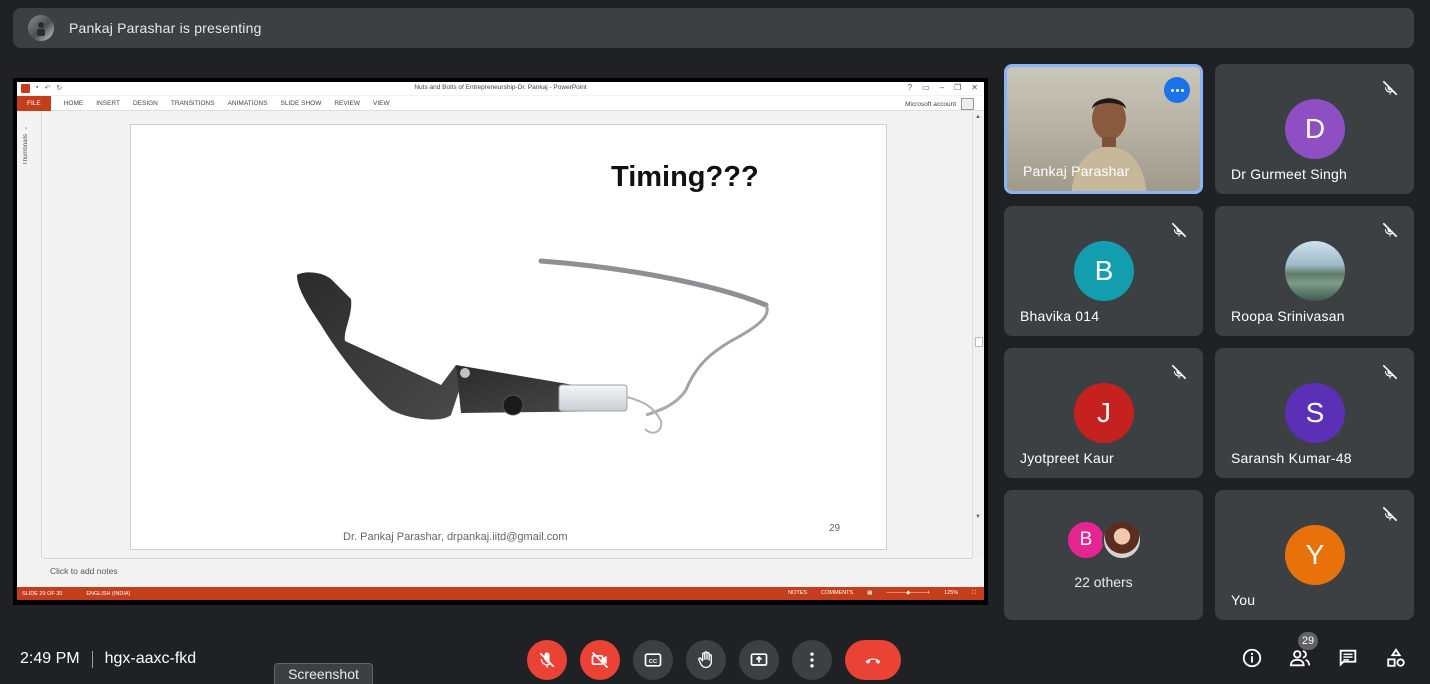 This screenshot has width=1430, height=684. Describe the element at coordinates (1291, 458) in the screenshot. I see `participant-name: Saransh Kumar-48` at that location.